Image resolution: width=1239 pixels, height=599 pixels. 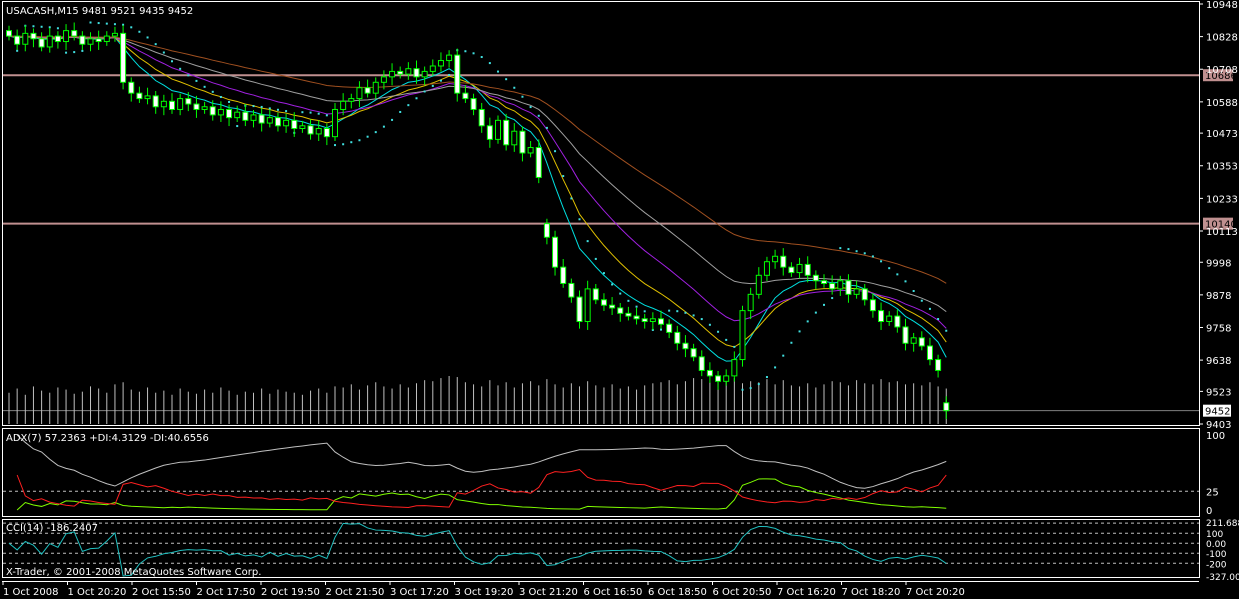 What do you see at coordinates (477, 400) in the screenshot?
I see `volume-bars` at bounding box center [477, 400].